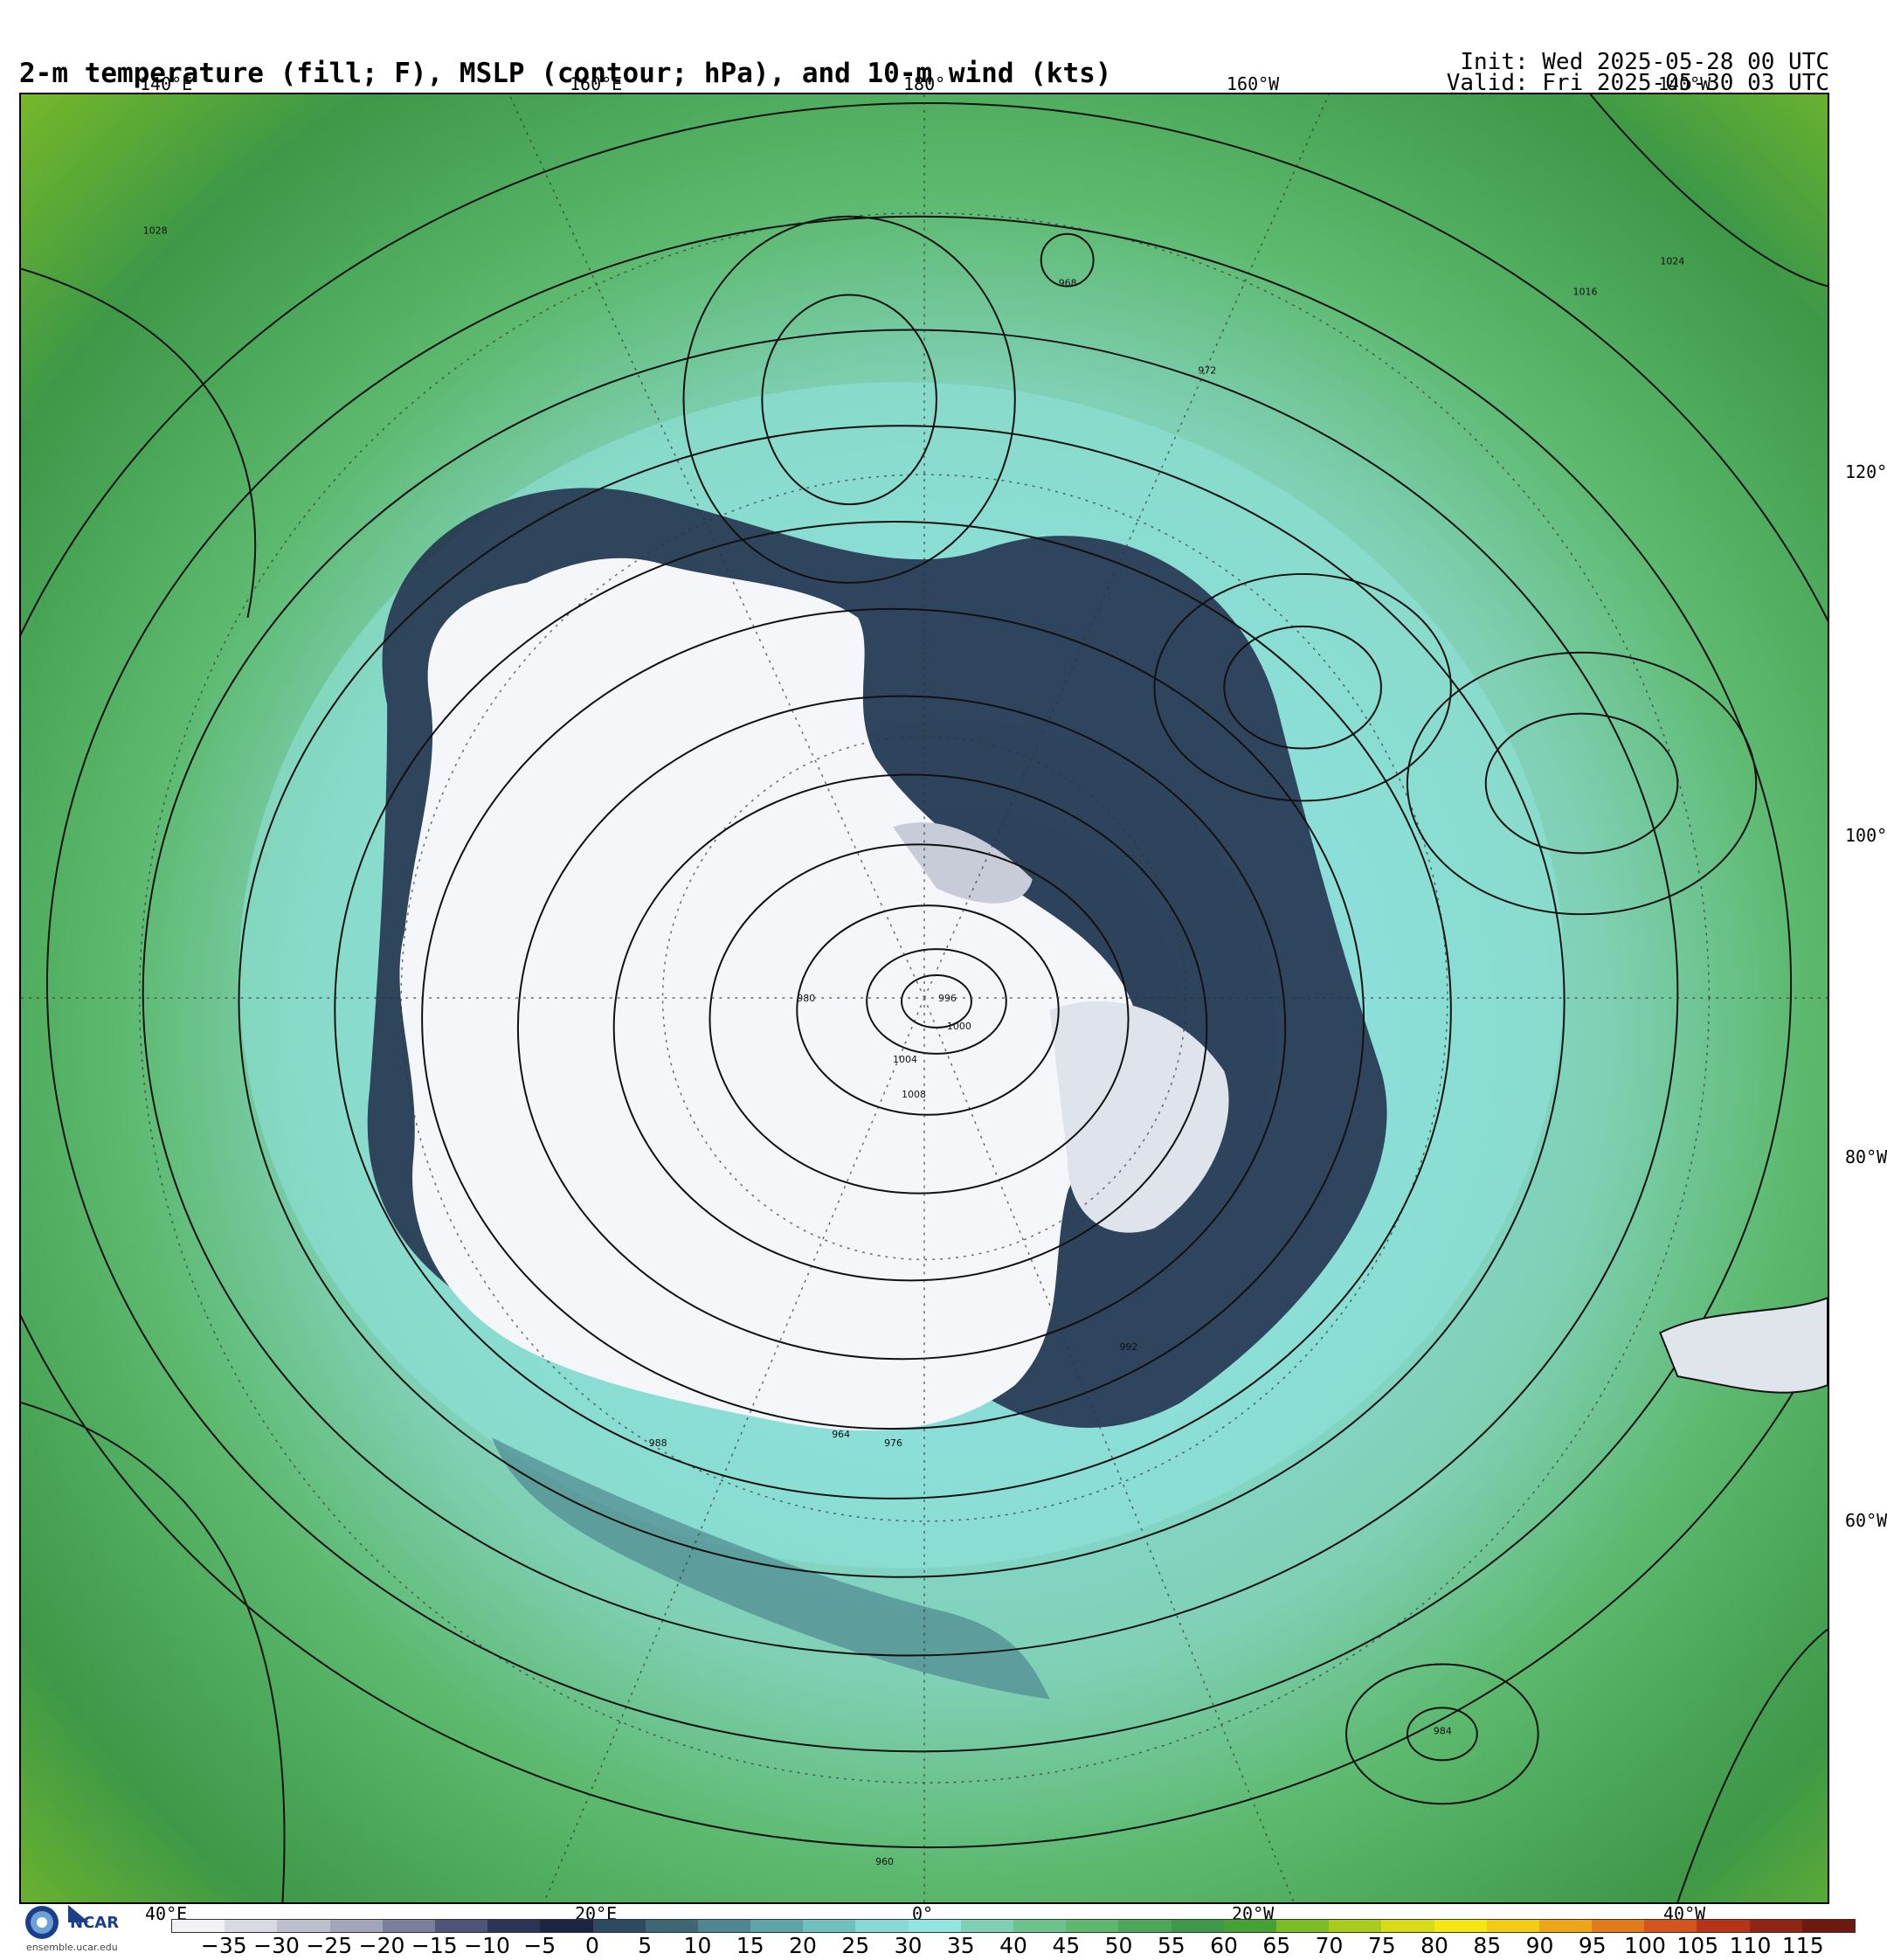  I want to click on isobar-label-992: 992, so click(1129, 1347).